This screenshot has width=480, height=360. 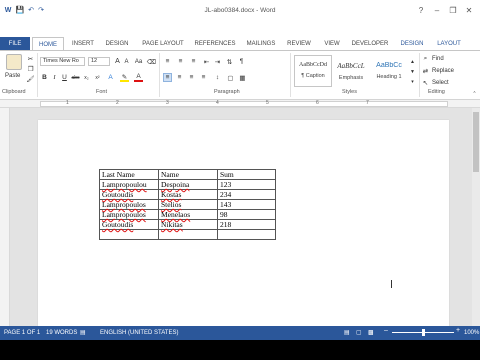 I want to click on table-cell: Nikitas, so click(x=172, y=224).